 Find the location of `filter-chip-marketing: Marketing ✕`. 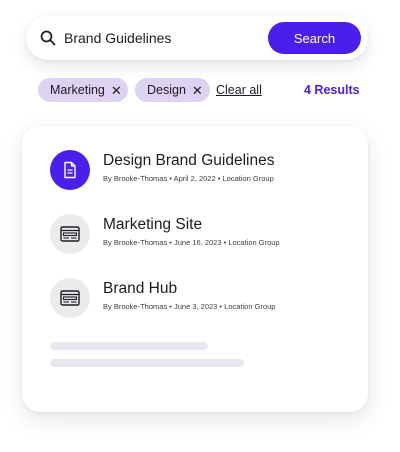

filter-chip-marketing: Marketing ✕ is located at coordinates (83, 90).